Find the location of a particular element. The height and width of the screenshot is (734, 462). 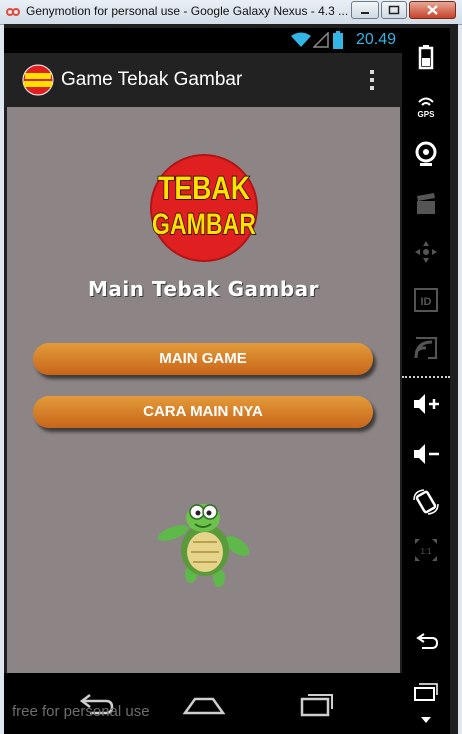

gps-label: GPS is located at coordinates (427, 114).